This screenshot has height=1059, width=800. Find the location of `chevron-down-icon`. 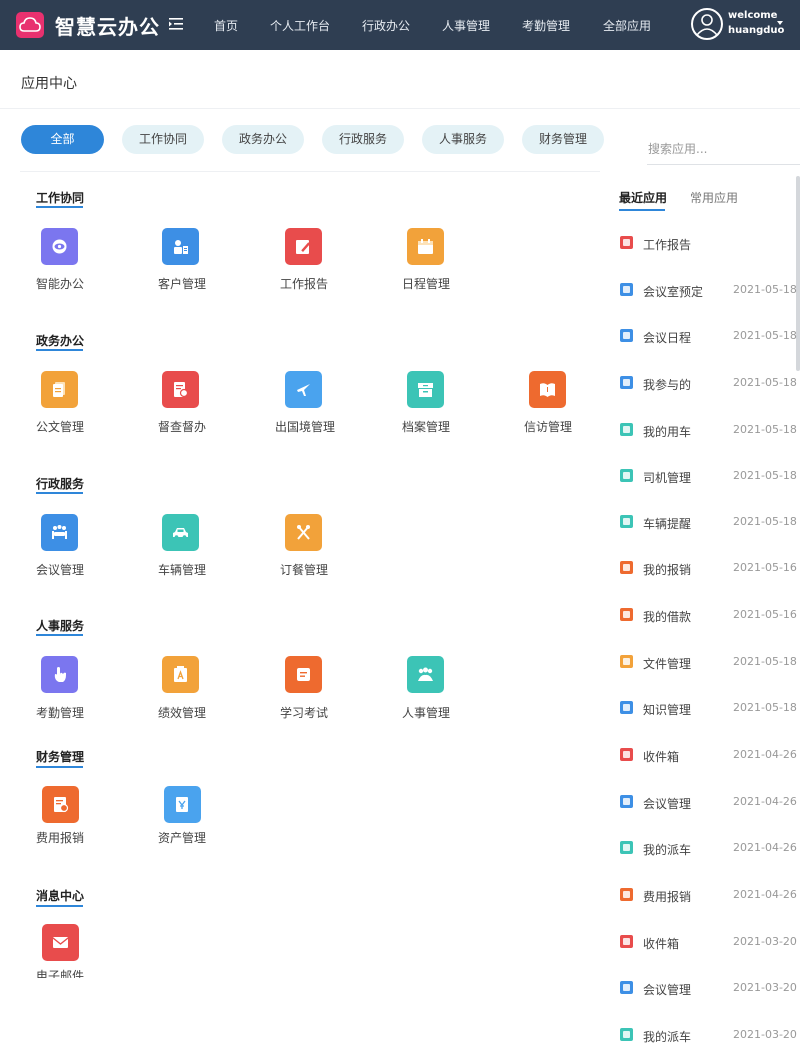

chevron-down-icon is located at coordinates (780, 23).